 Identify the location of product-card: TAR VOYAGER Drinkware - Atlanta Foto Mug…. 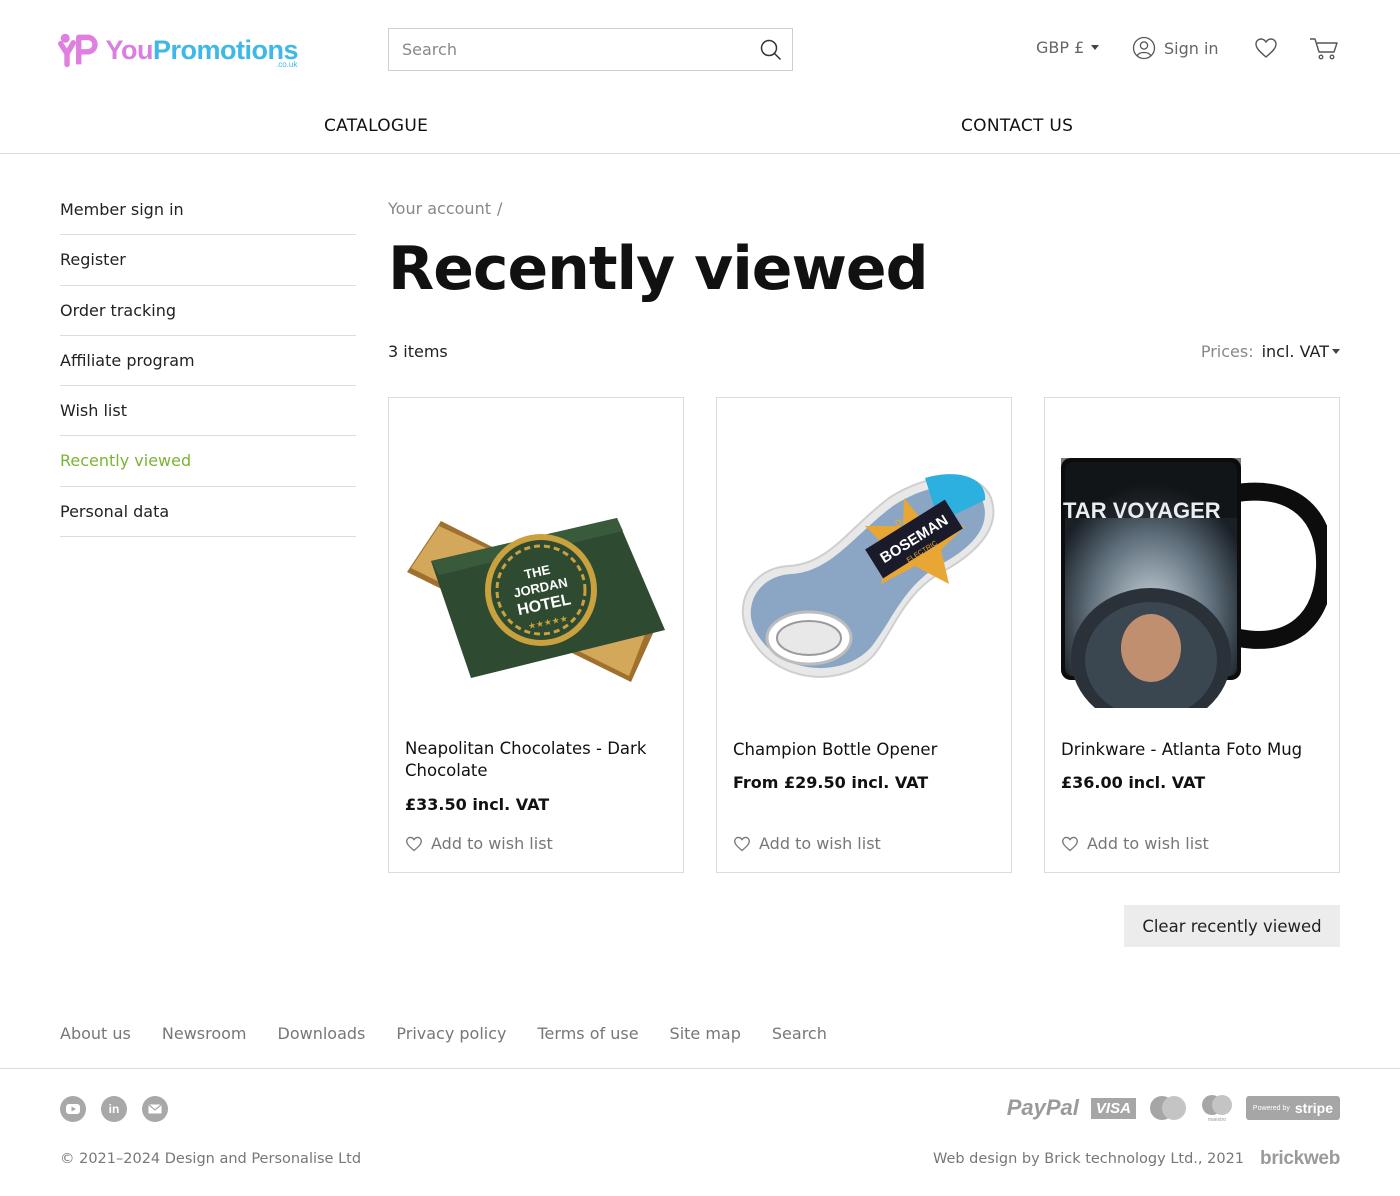
(1192, 635).